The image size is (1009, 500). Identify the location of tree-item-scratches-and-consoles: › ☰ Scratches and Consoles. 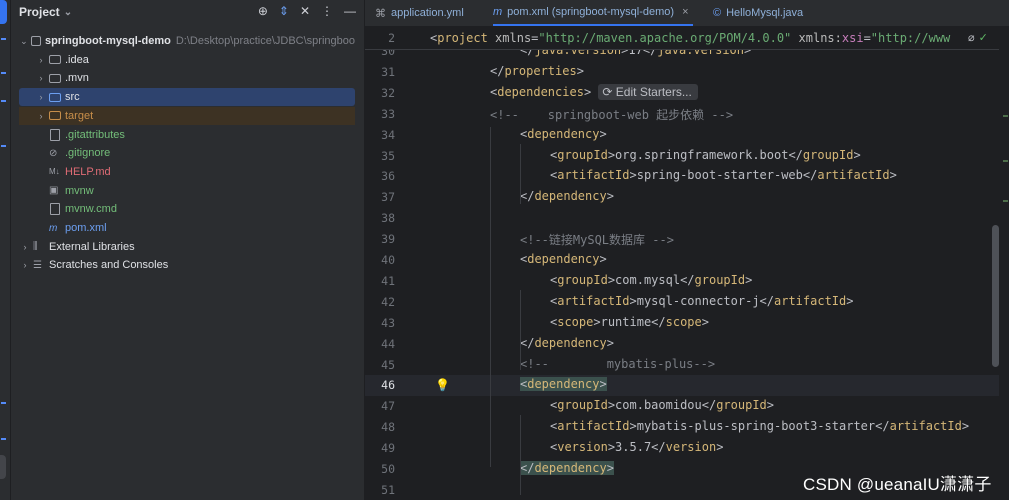
(187, 265).